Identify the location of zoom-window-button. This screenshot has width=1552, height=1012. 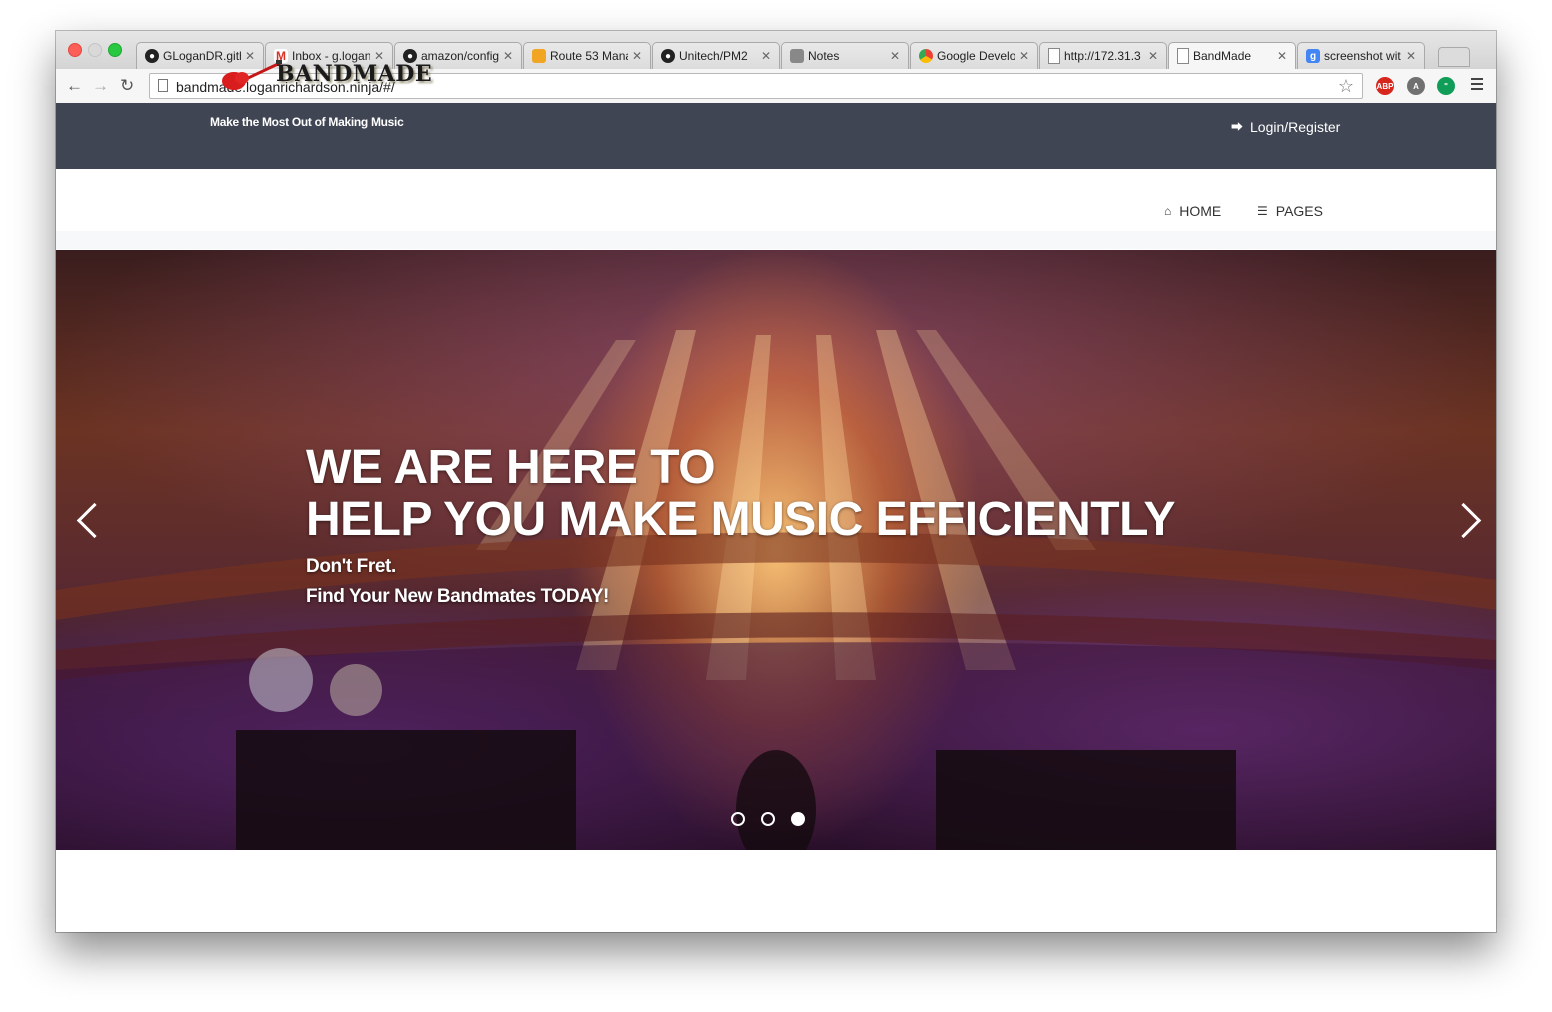
(115, 50).